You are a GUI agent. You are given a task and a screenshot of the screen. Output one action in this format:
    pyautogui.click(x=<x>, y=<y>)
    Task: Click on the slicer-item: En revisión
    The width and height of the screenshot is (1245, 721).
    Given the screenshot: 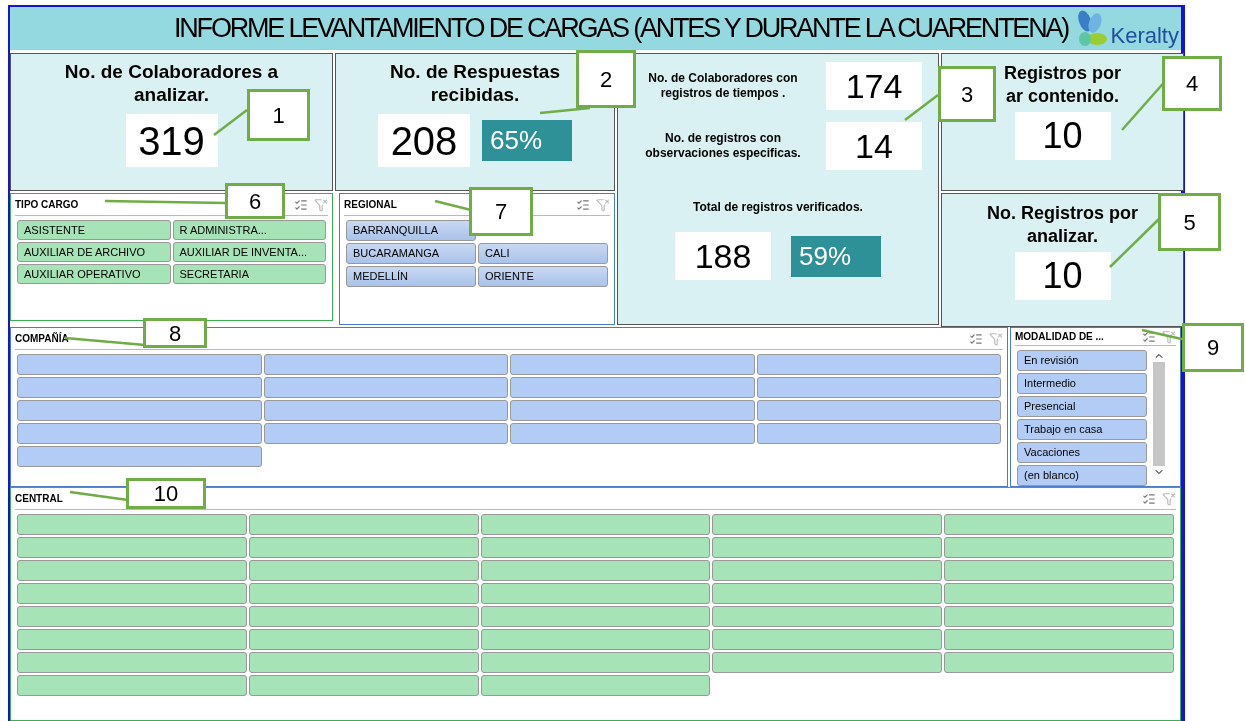 What is the action you would take?
    pyautogui.click(x=1082, y=360)
    